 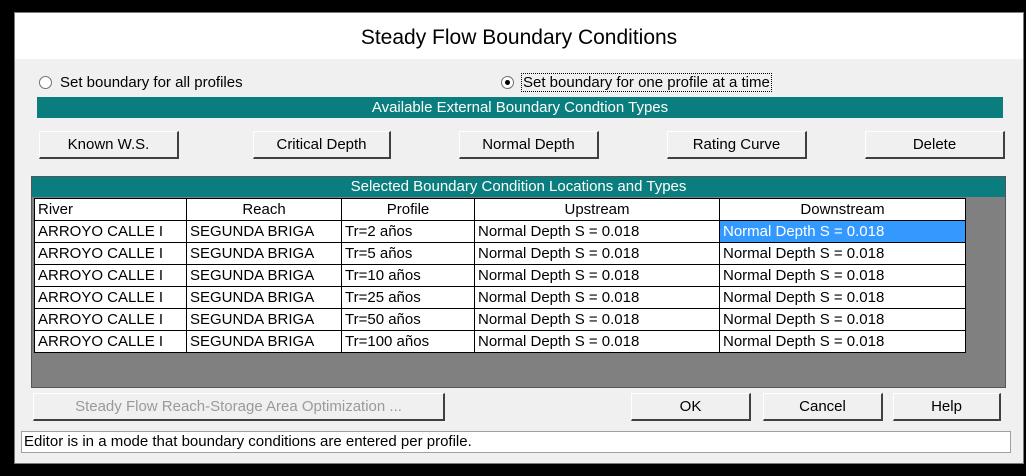 I want to click on table-header-row: River Reach Profile Upstream Downstream, so click(x=500, y=209).